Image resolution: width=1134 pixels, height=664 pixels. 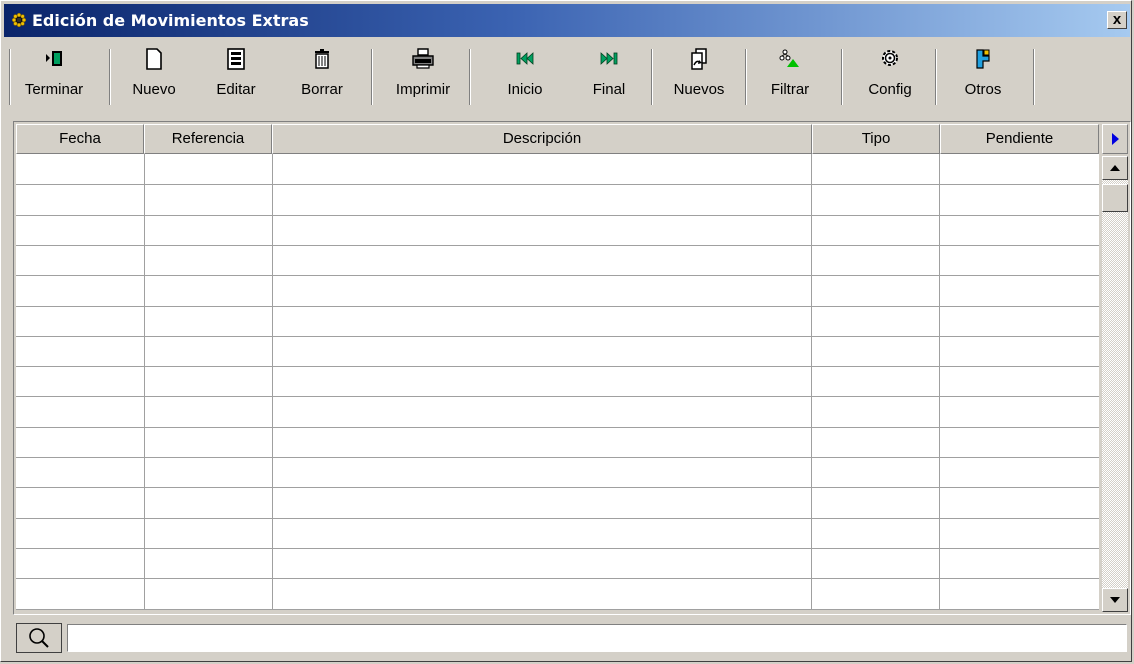 I want to click on scroll-up-button, so click(x=1115, y=168).